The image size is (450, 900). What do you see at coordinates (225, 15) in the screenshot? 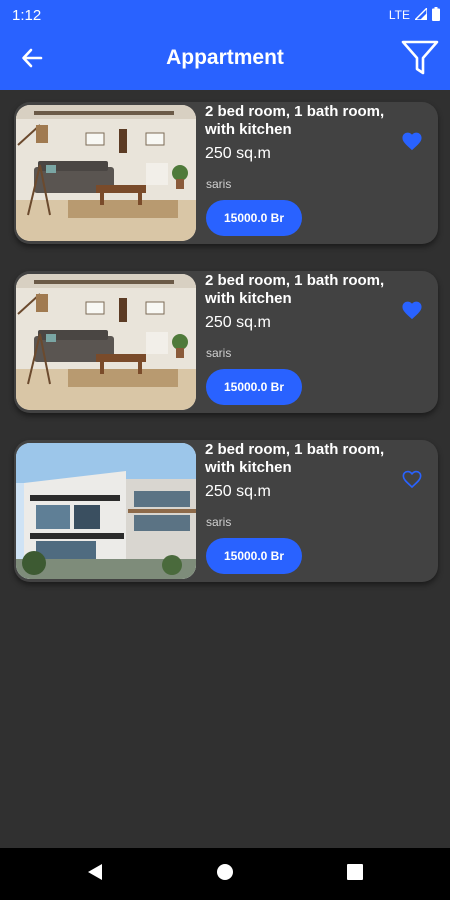
I see `status-bar: 1:12 LTE` at bounding box center [225, 15].